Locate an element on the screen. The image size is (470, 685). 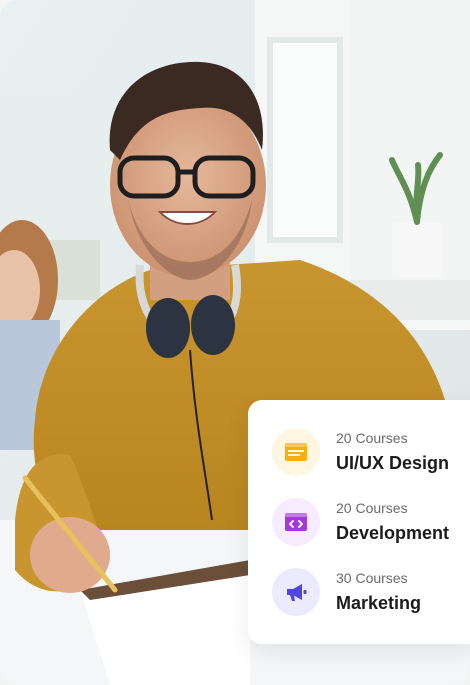
course-item-marketing: 30 Courses Marketing is located at coordinates (346, 592).